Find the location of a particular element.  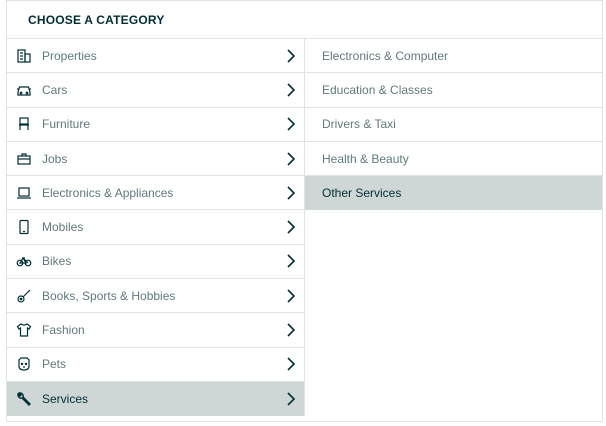

category-item-electronics-appliances: Electronics & Appliances is located at coordinates (155, 193).